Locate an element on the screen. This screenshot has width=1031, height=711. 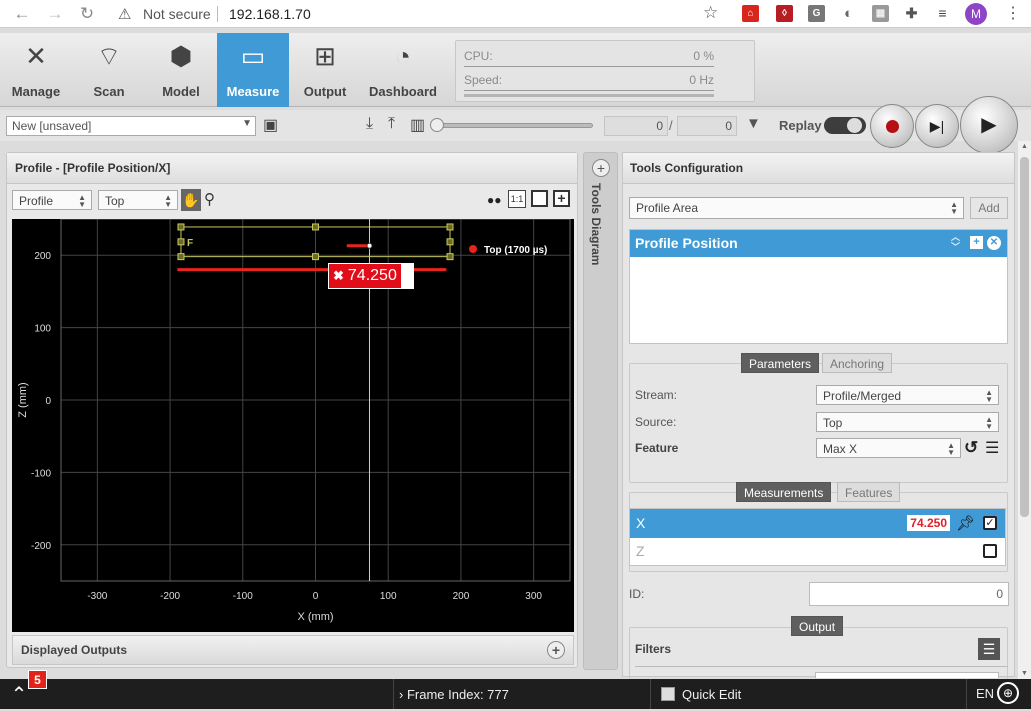
tab-parameters: Parameters is located at coordinates (780, 363).